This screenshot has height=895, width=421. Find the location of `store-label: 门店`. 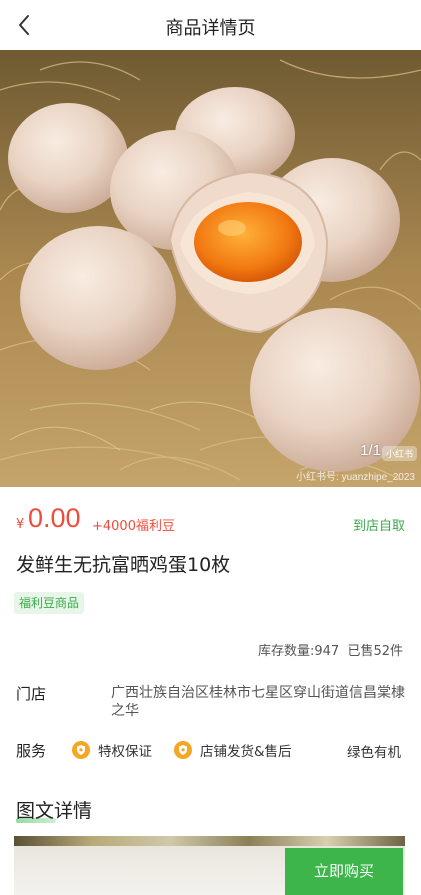

store-label: 门店 is located at coordinates (31, 694).